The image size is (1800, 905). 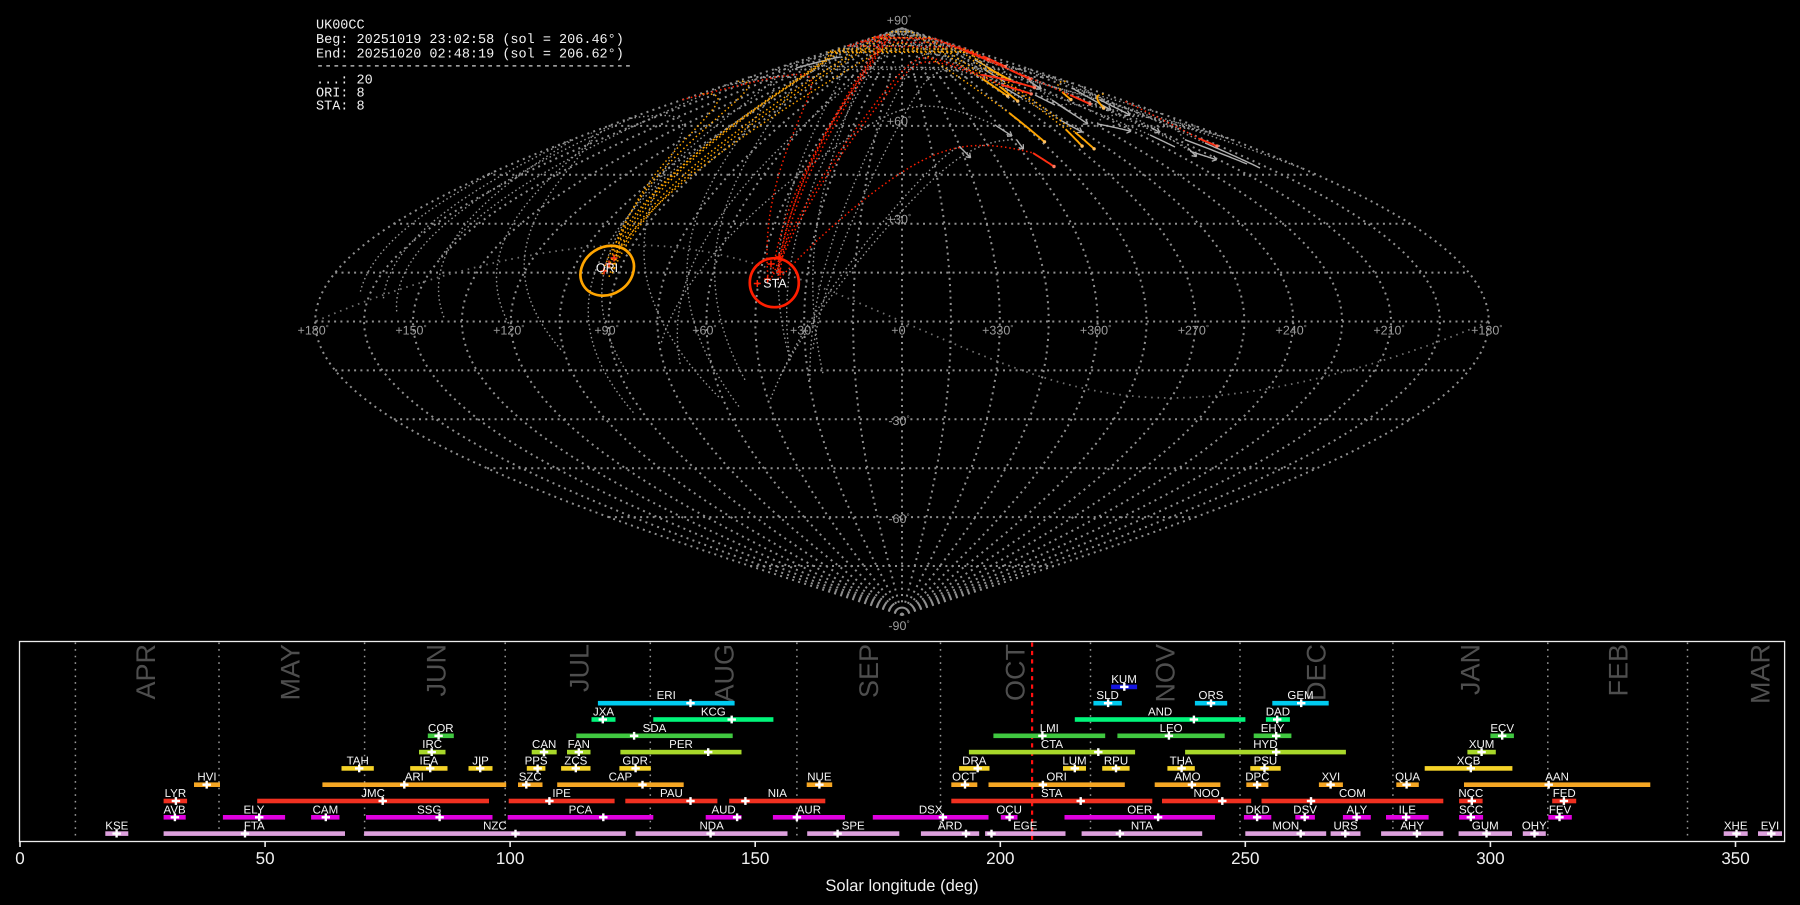 I want to click on svg-text: ECV, so click(x=1502, y=729).